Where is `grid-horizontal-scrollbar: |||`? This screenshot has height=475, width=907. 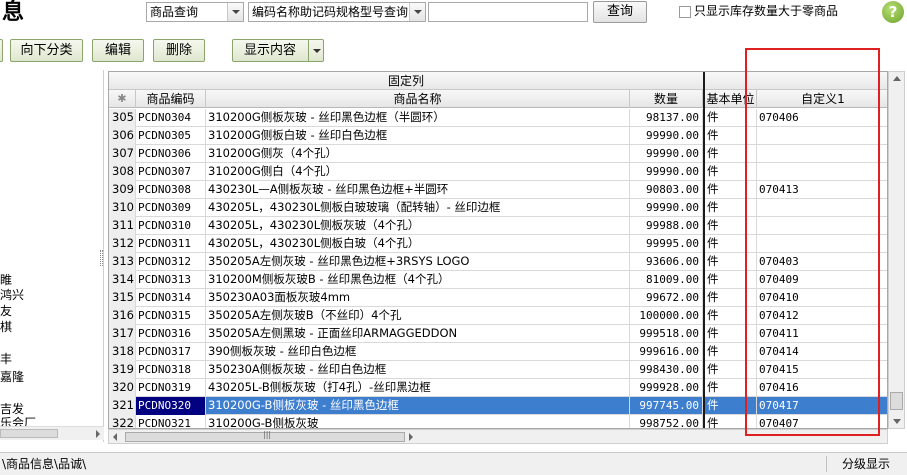 grid-horizontal-scrollbar: ||| is located at coordinates (498, 436).